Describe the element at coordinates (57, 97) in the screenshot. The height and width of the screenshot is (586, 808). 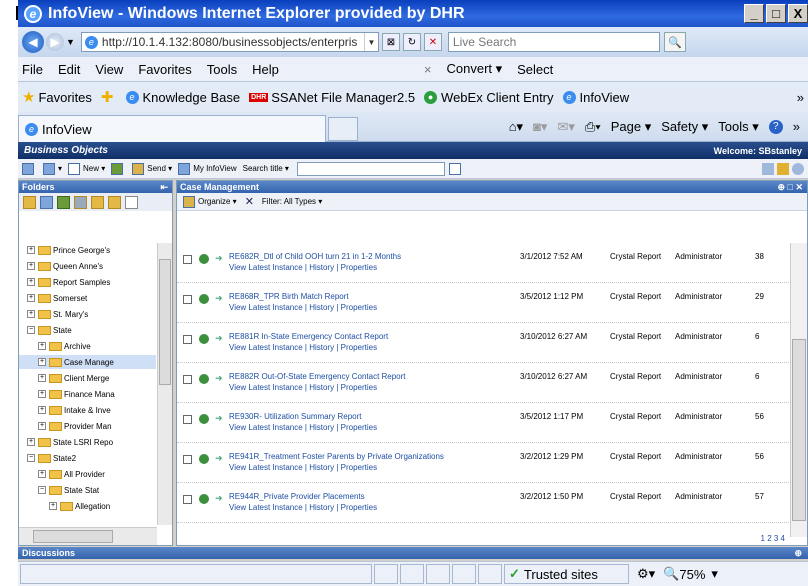
I see `favorites-button: ★ Favorites` at that location.